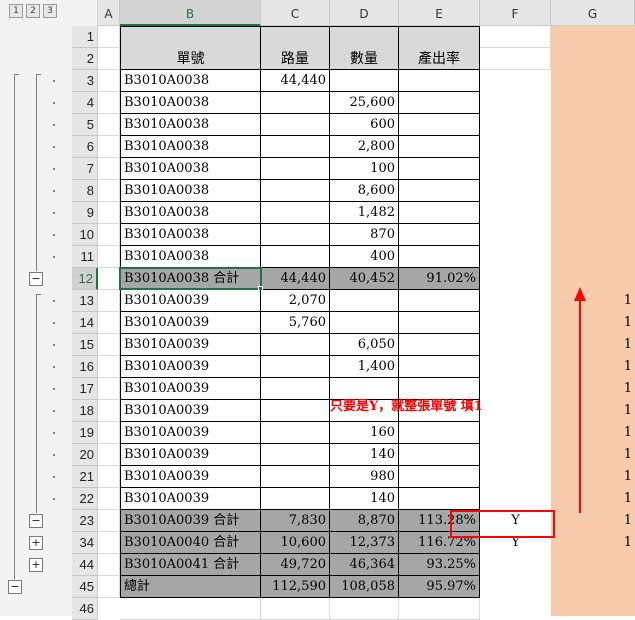 The image size is (635, 620). I want to click on column-header-g: G, so click(593, 13).